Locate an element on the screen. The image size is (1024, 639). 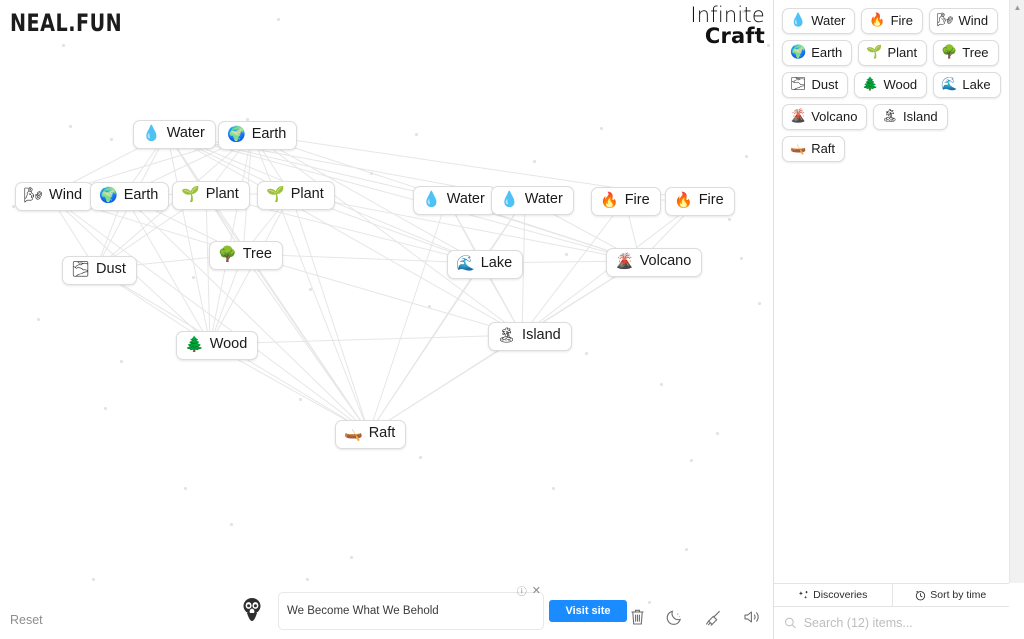
canvas-element-label: Dust is located at coordinates (111, 269).